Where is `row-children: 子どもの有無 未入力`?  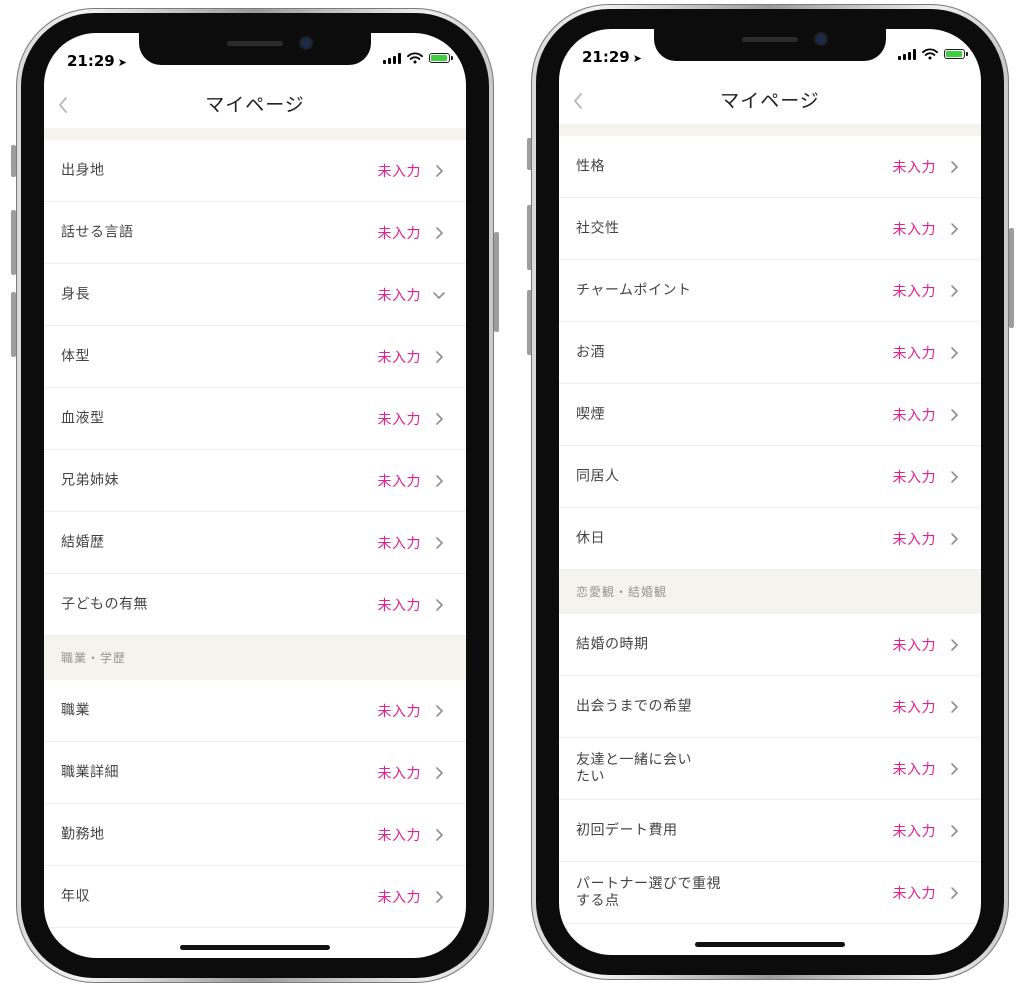 row-children: 子どもの有無 未入力 is located at coordinates (255, 605).